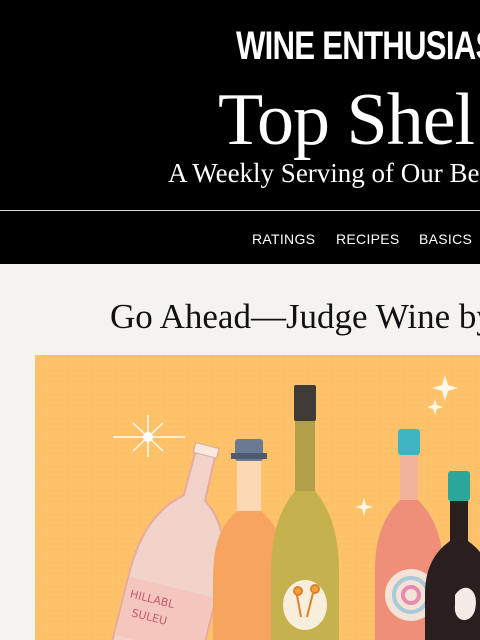 This screenshot has height=640, width=480. I want to click on main-nav: RATINGS RECIPES BASICS, so click(240, 237).